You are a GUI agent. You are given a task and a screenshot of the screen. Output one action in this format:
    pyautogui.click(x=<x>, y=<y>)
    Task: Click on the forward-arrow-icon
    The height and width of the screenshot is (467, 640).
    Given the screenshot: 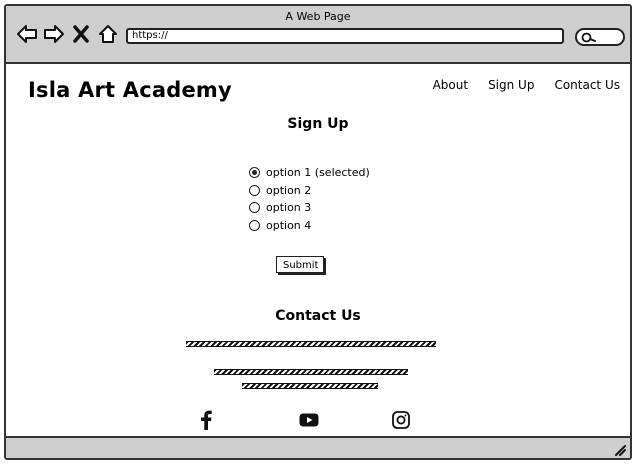 What is the action you would take?
    pyautogui.click(x=53, y=33)
    